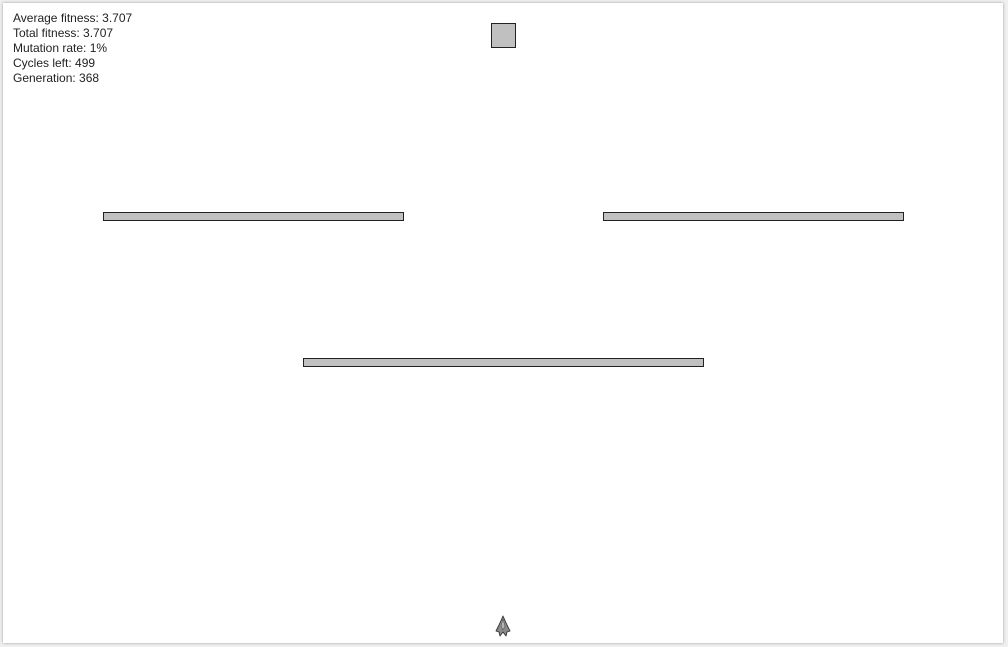 The width and height of the screenshot is (1008, 647). Describe the element at coordinates (503, 35) in the screenshot. I see `target-square` at that location.